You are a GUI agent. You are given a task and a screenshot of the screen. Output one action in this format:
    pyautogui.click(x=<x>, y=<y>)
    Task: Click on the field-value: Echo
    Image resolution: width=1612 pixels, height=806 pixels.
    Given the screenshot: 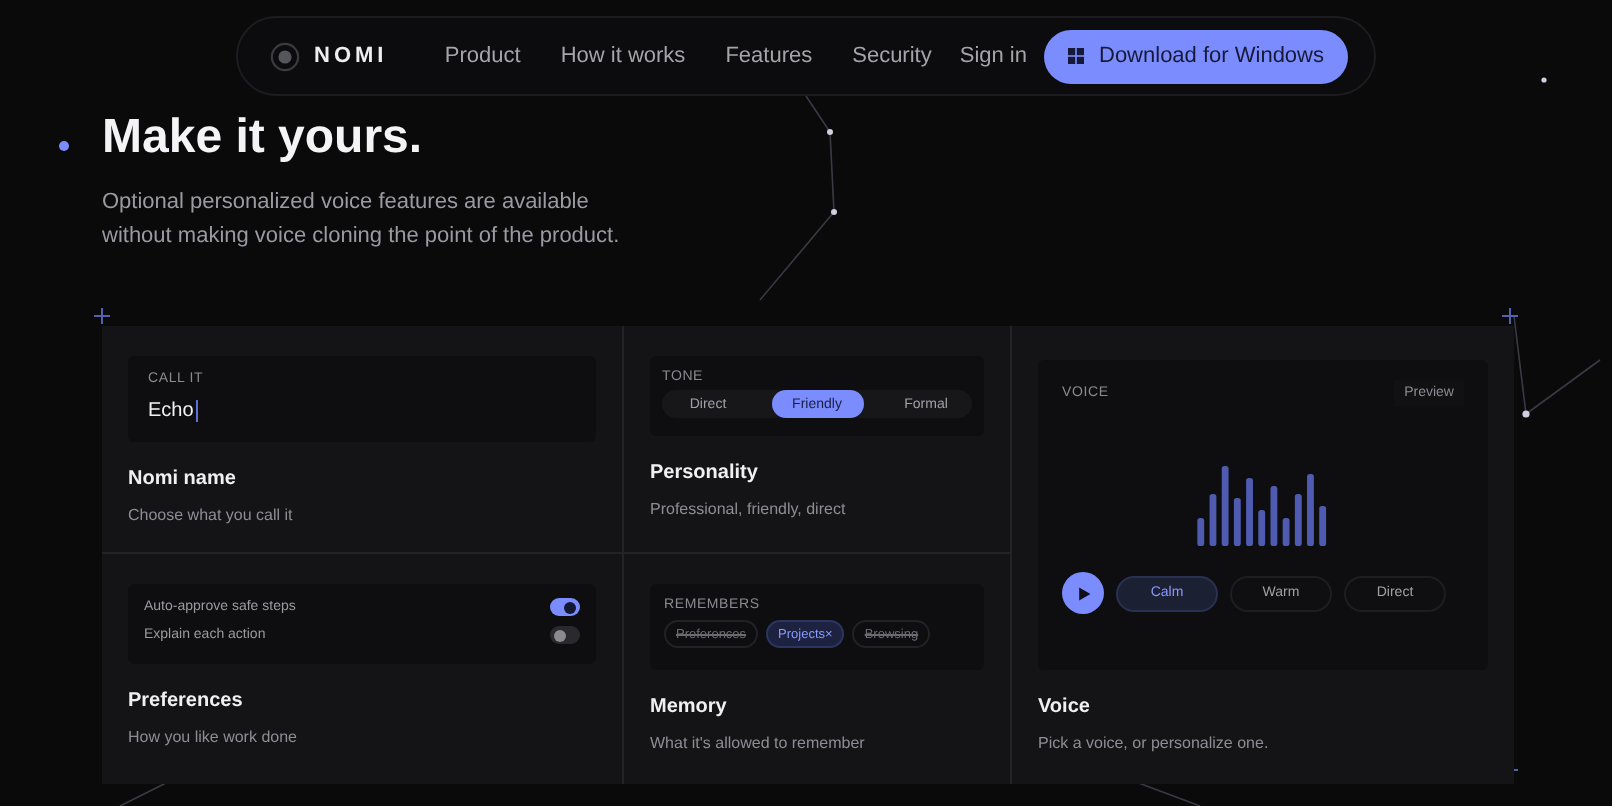 What is the action you would take?
    pyautogui.click(x=173, y=411)
    